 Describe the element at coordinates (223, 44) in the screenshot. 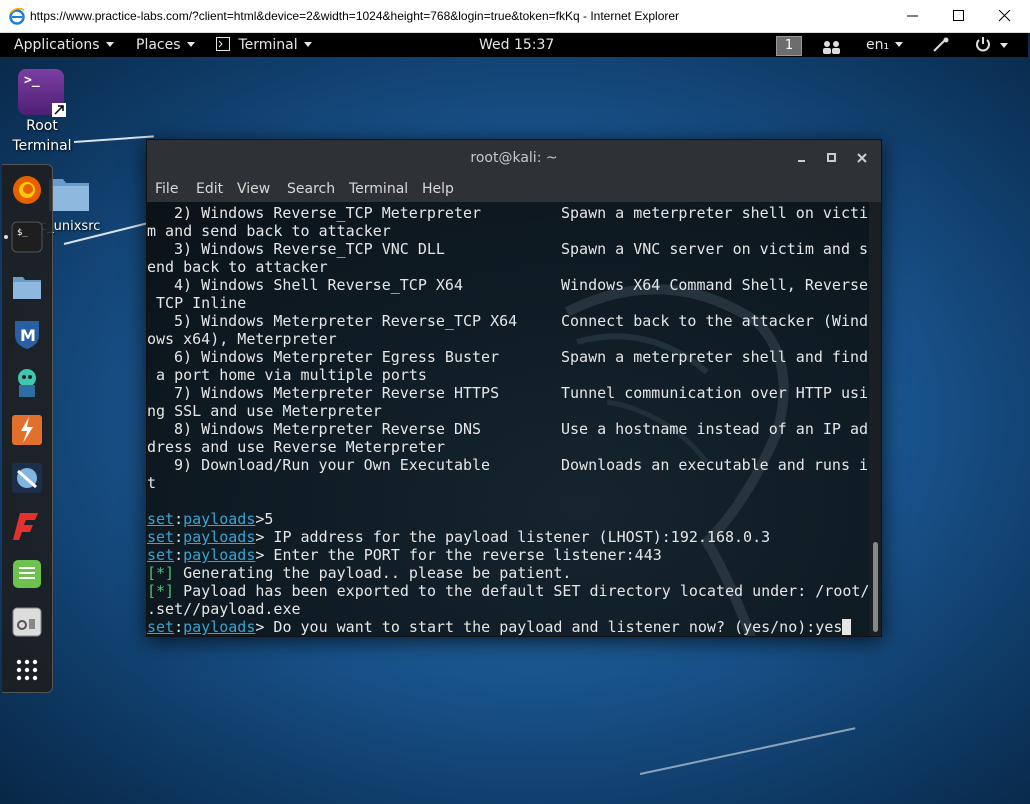

I see `terminal-icon` at that location.